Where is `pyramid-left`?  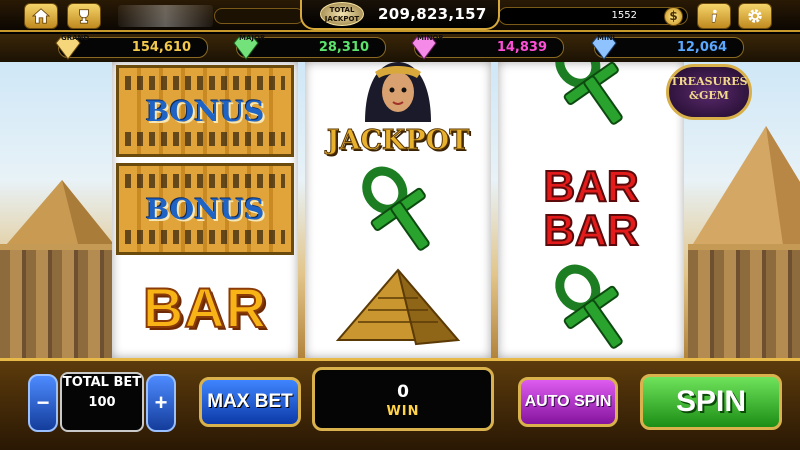
pyramid-left is located at coordinates (60, 216).